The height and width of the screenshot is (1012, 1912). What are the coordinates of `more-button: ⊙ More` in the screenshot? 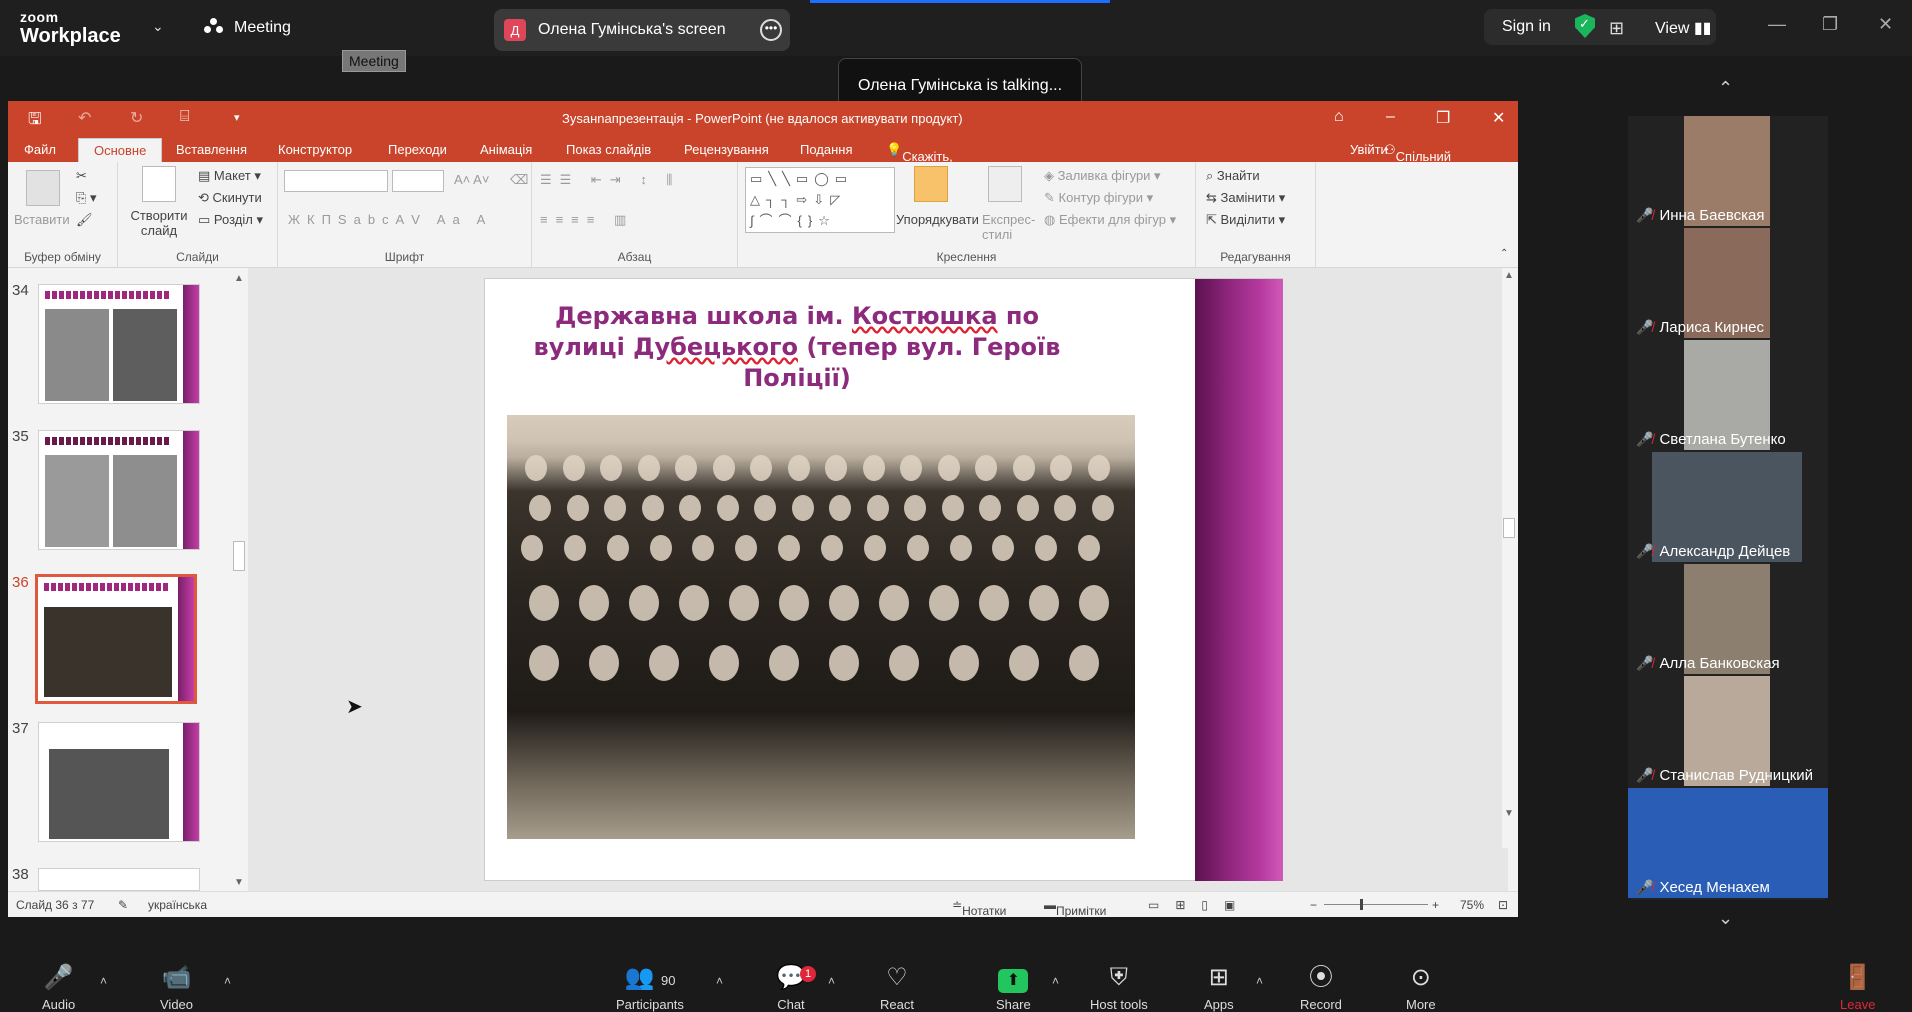 It's located at (1421, 987).